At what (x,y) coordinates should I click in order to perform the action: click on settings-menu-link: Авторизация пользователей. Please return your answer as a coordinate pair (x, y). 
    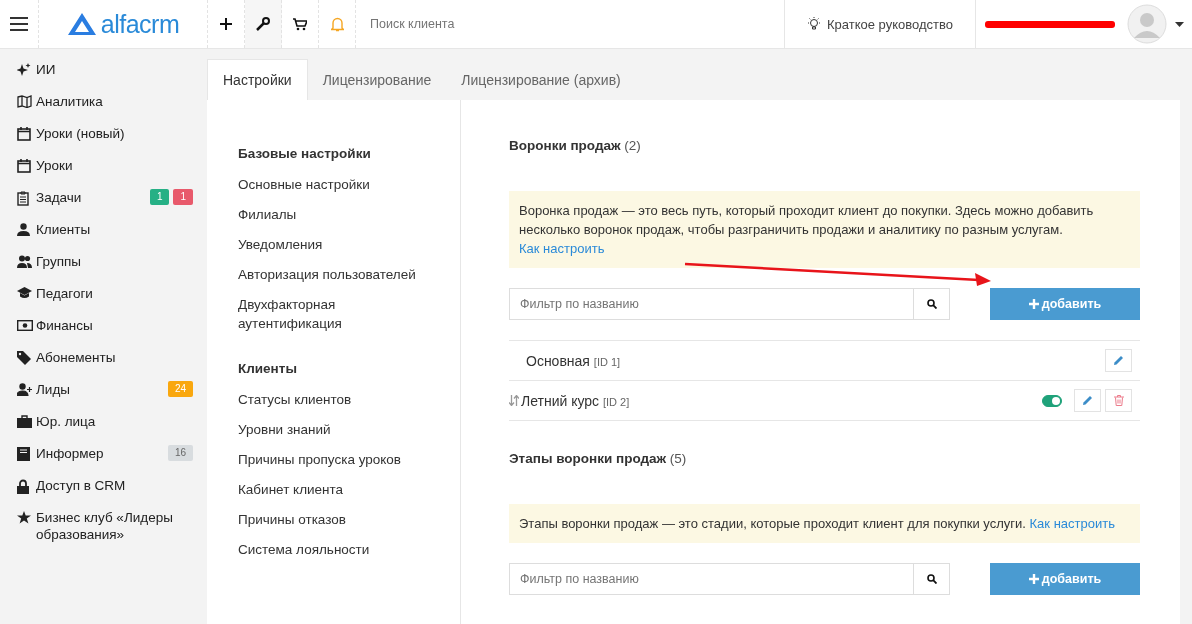
    Looking at the image, I should click on (338, 274).